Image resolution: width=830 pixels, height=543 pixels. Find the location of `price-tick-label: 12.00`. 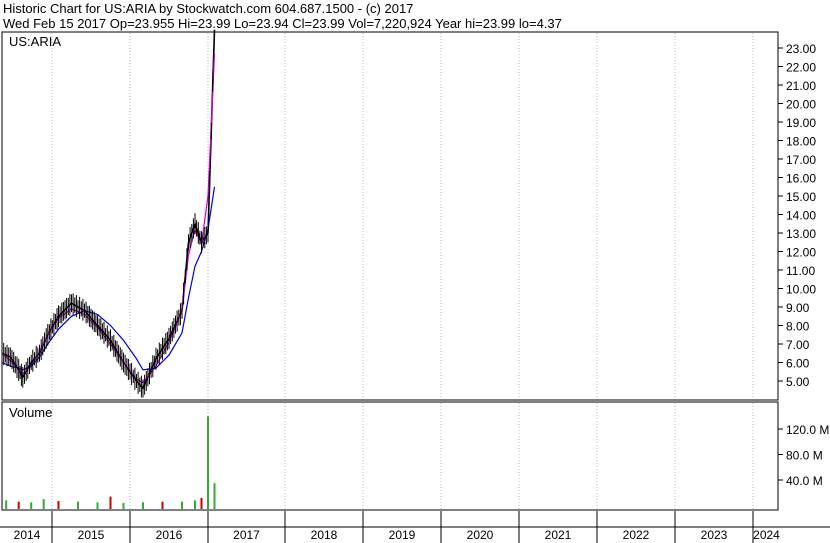

price-tick-label: 12.00 is located at coordinates (801, 253).